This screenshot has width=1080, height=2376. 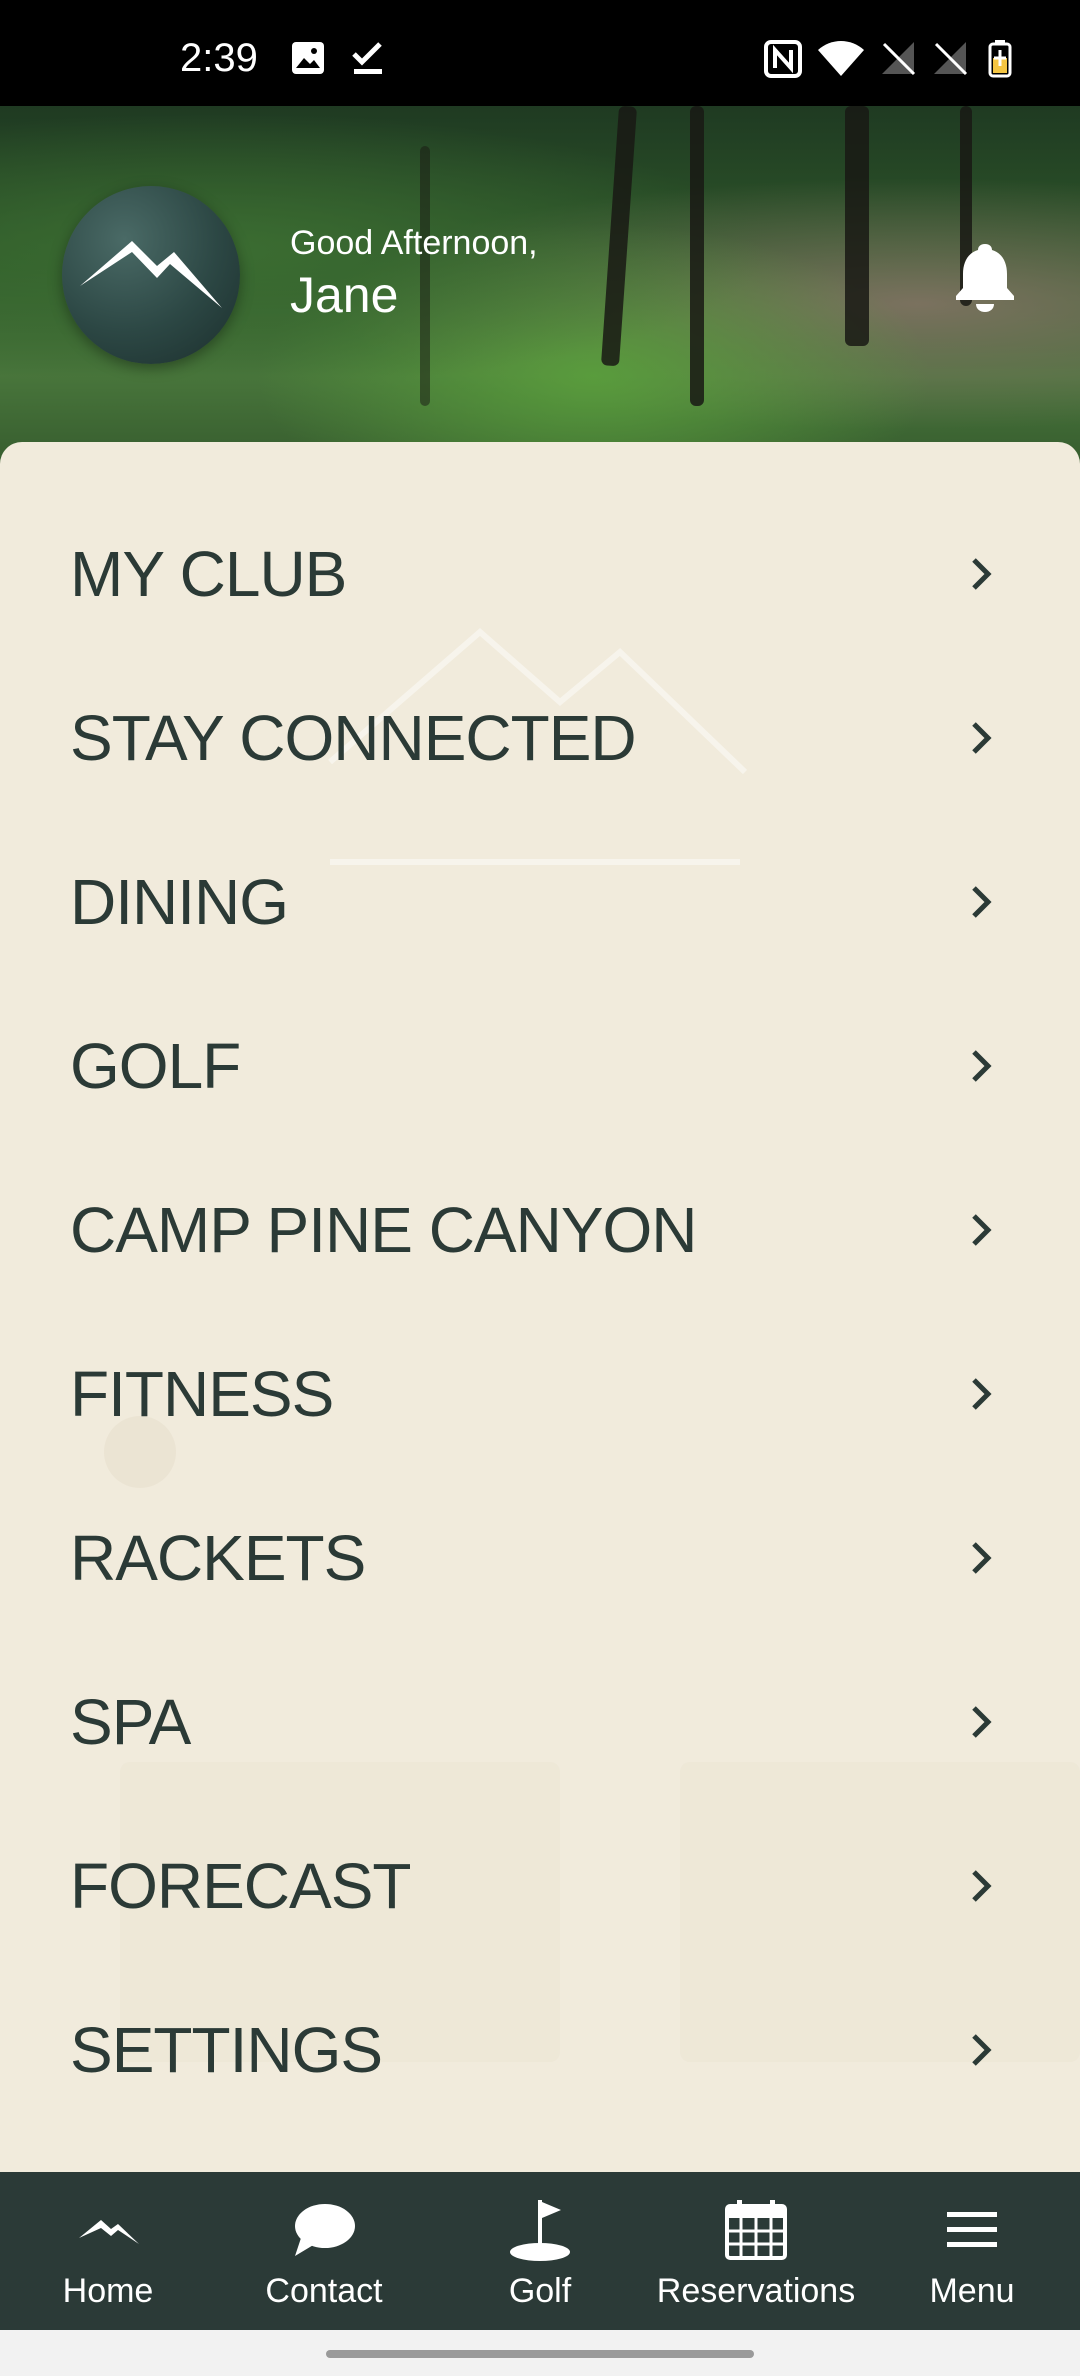 I want to click on nav-menu: Menu, so click(x=972, y=2251).